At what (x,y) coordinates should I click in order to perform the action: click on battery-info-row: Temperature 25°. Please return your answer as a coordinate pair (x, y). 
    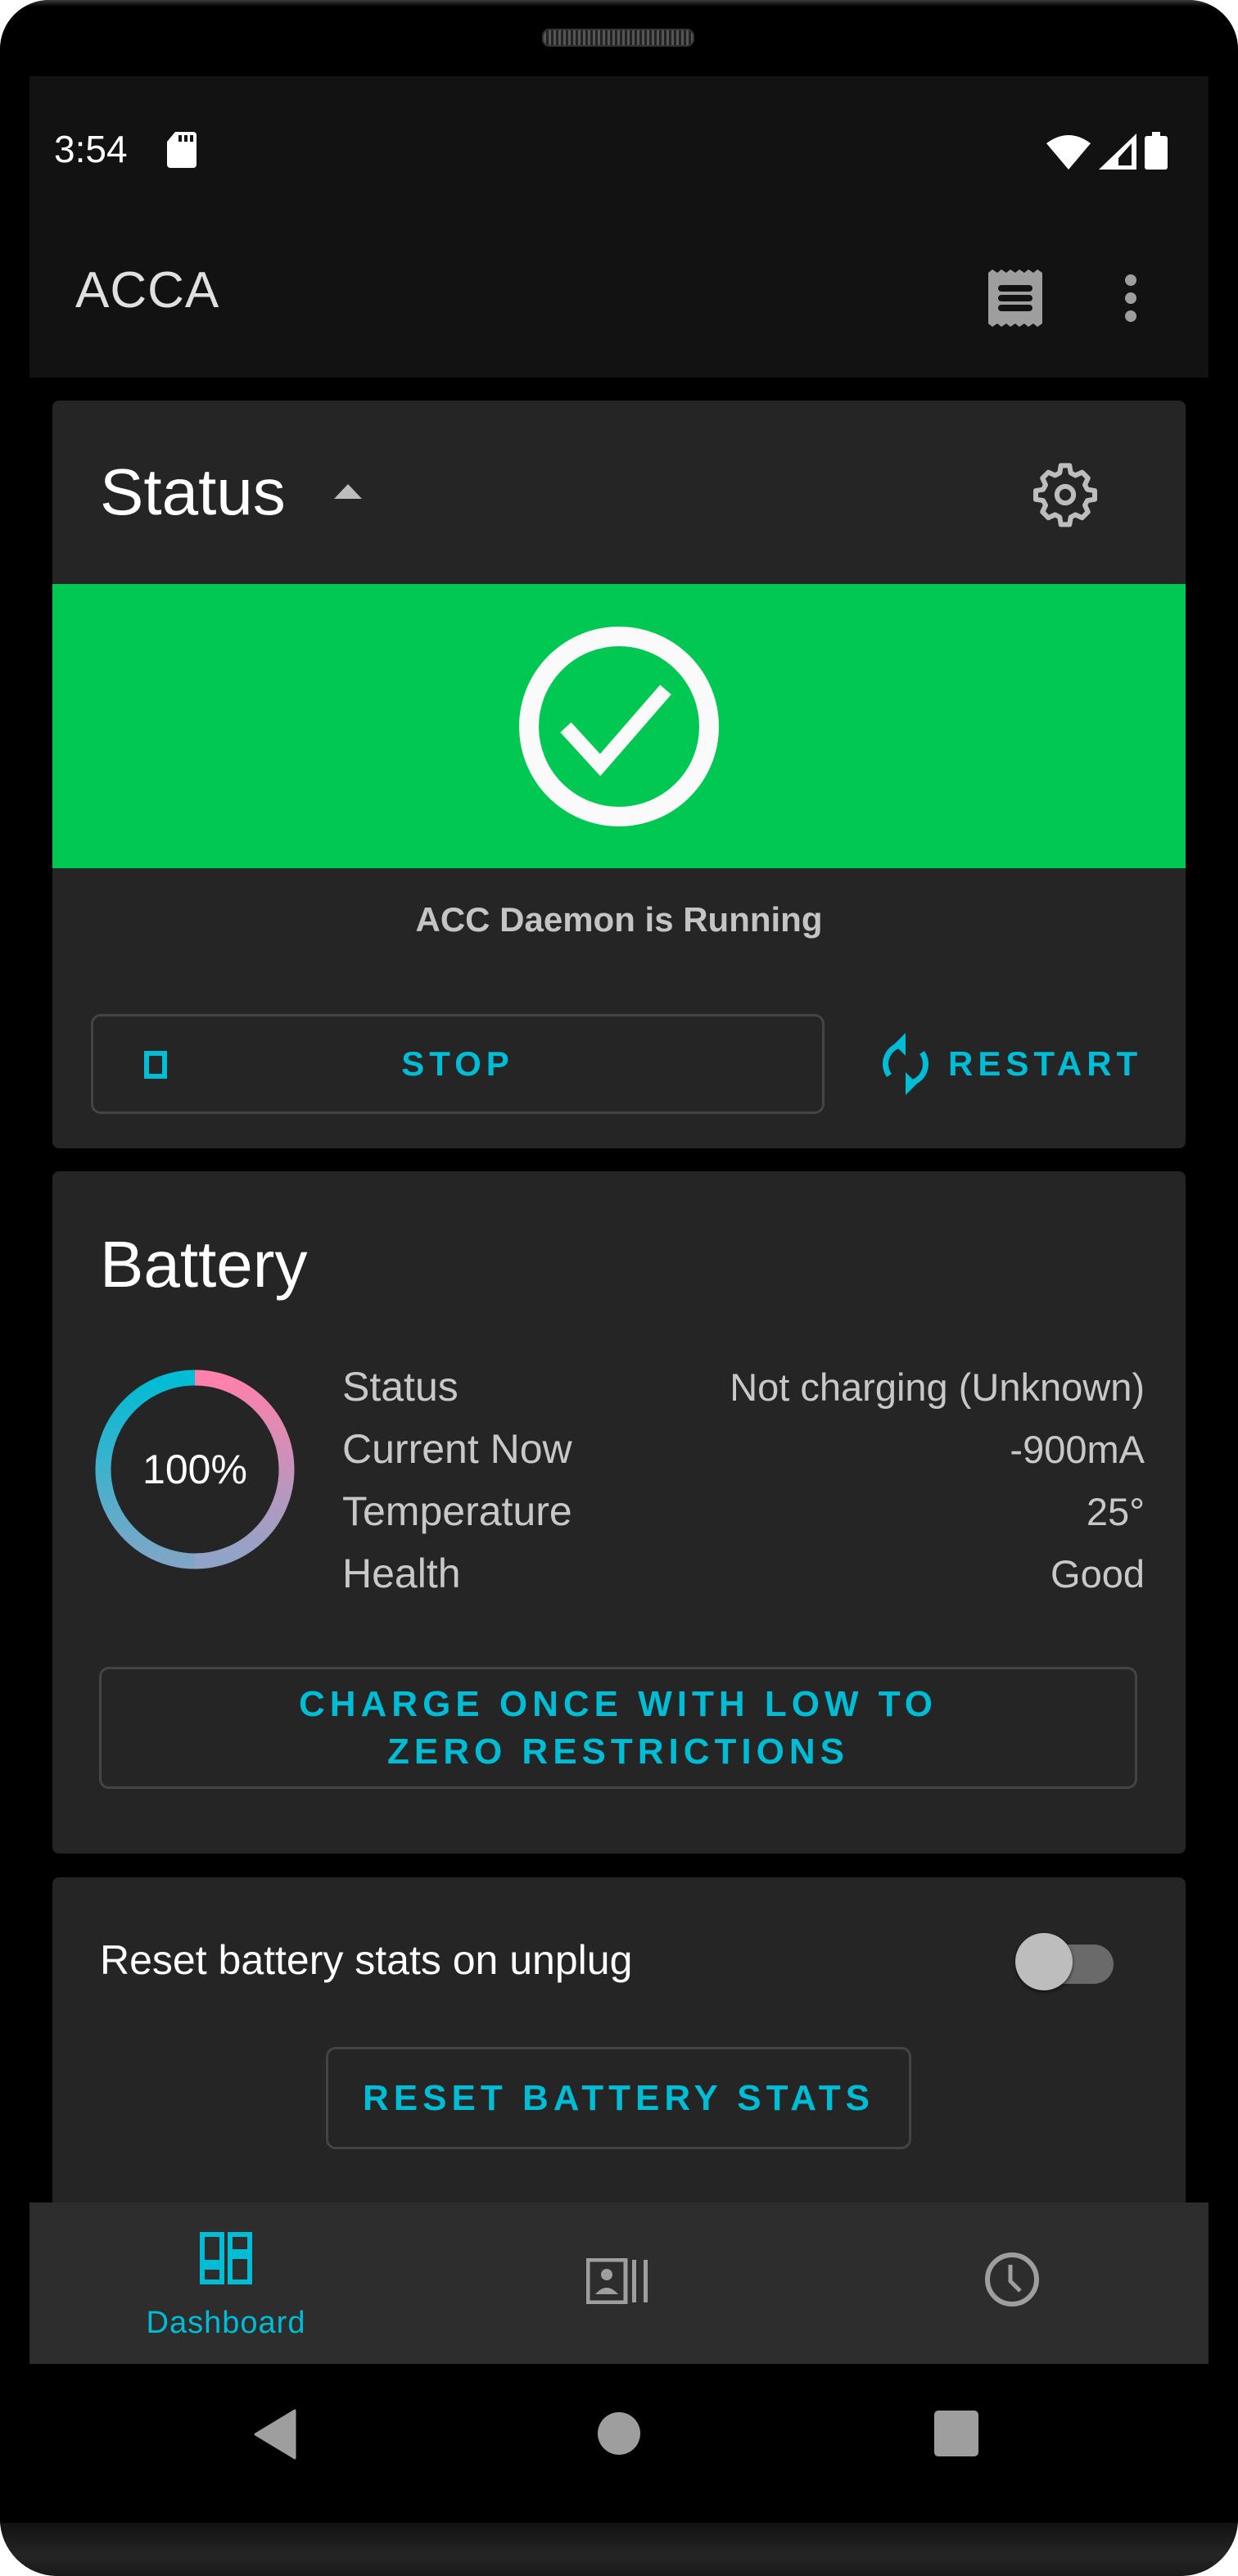
    Looking at the image, I should click on (744, 1511).